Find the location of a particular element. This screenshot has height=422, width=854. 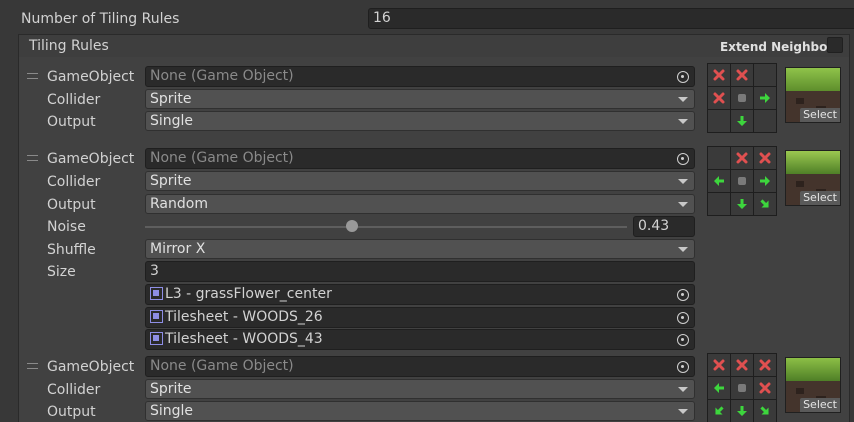

arrow-down-right-icon is located at coordinates (765, 204).